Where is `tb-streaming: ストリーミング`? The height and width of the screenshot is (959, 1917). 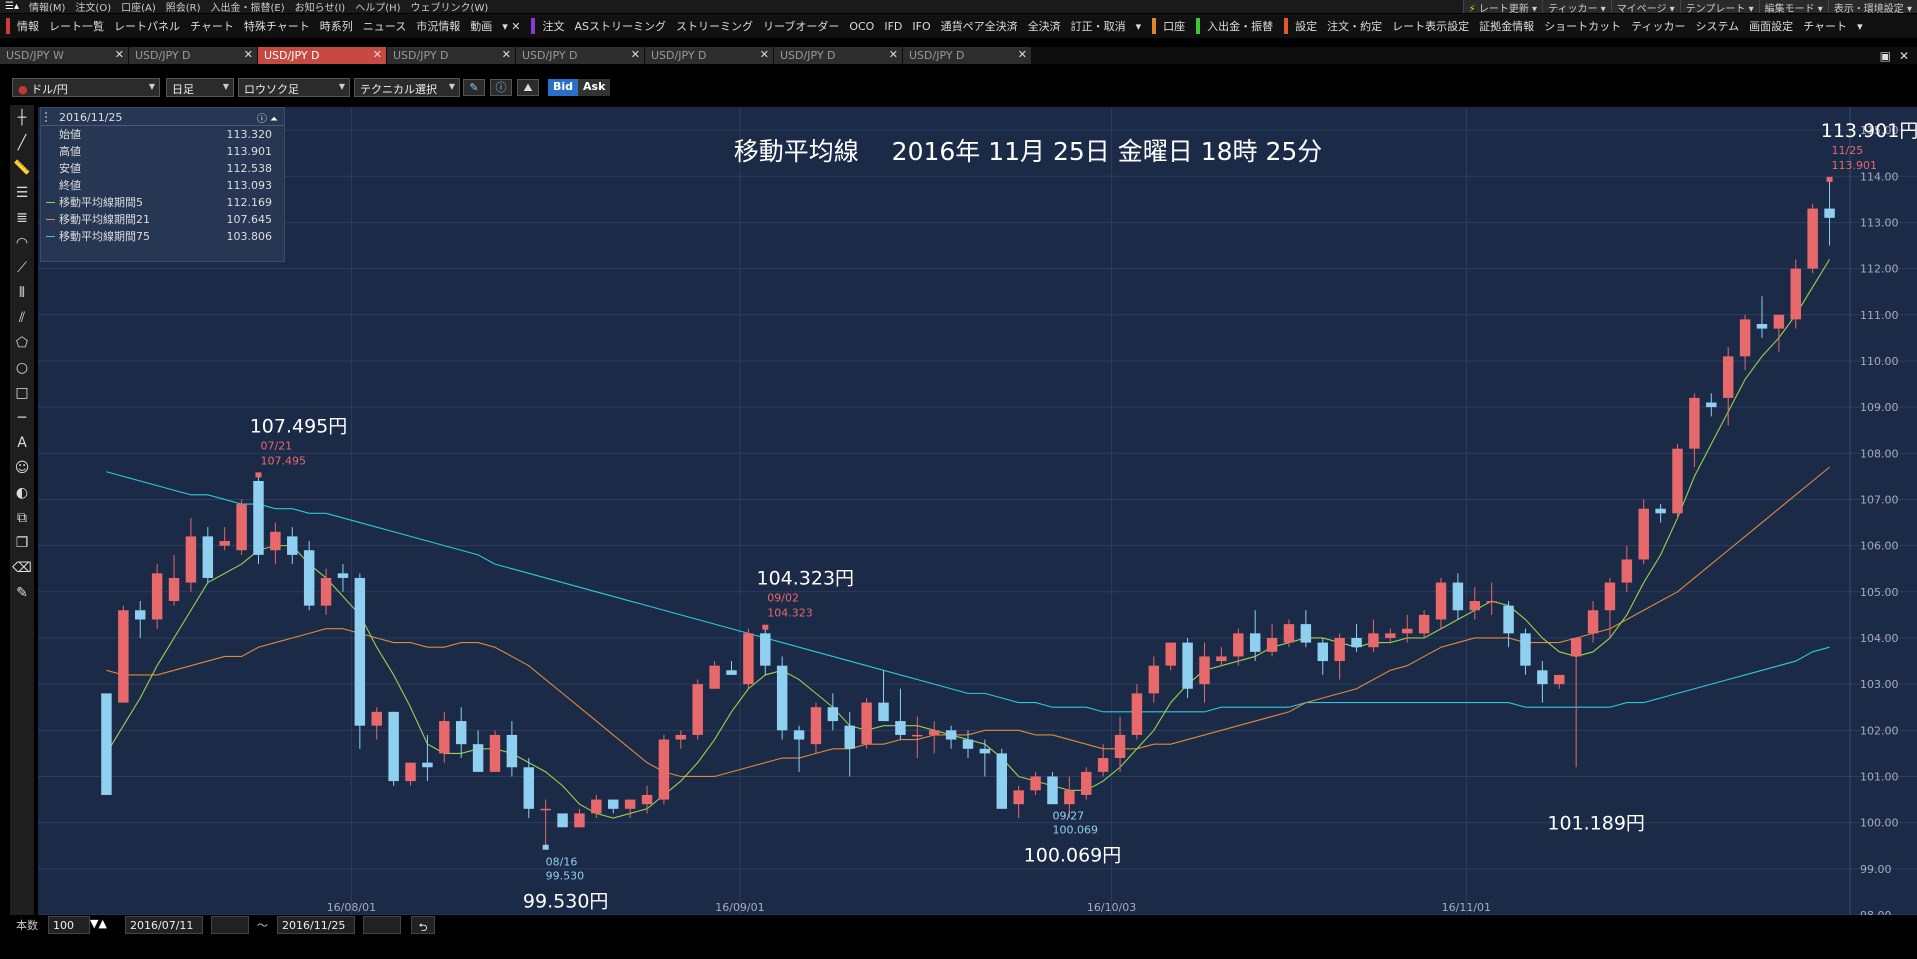 tb-streaming: ストリーミング is located at coordinates (714, 26).